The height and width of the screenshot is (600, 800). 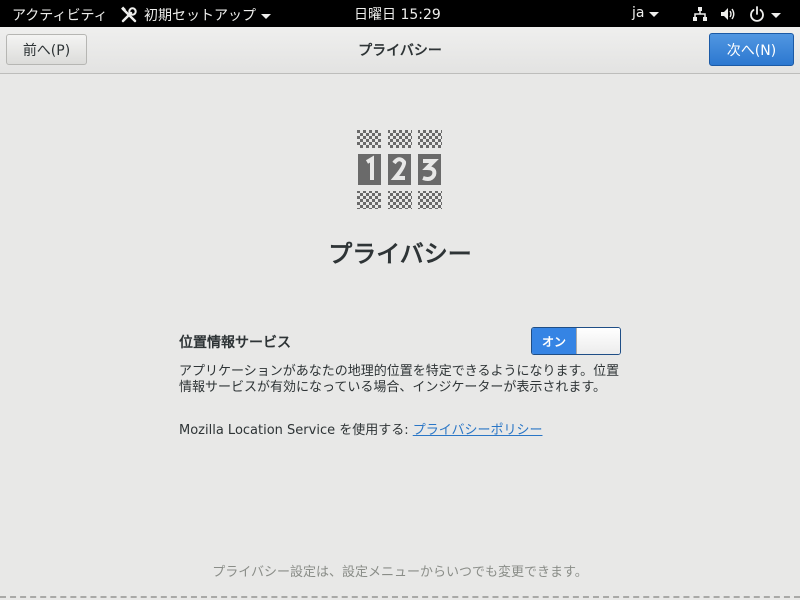 I want to click on privacy-123-icon, so click(x=399, y=169).